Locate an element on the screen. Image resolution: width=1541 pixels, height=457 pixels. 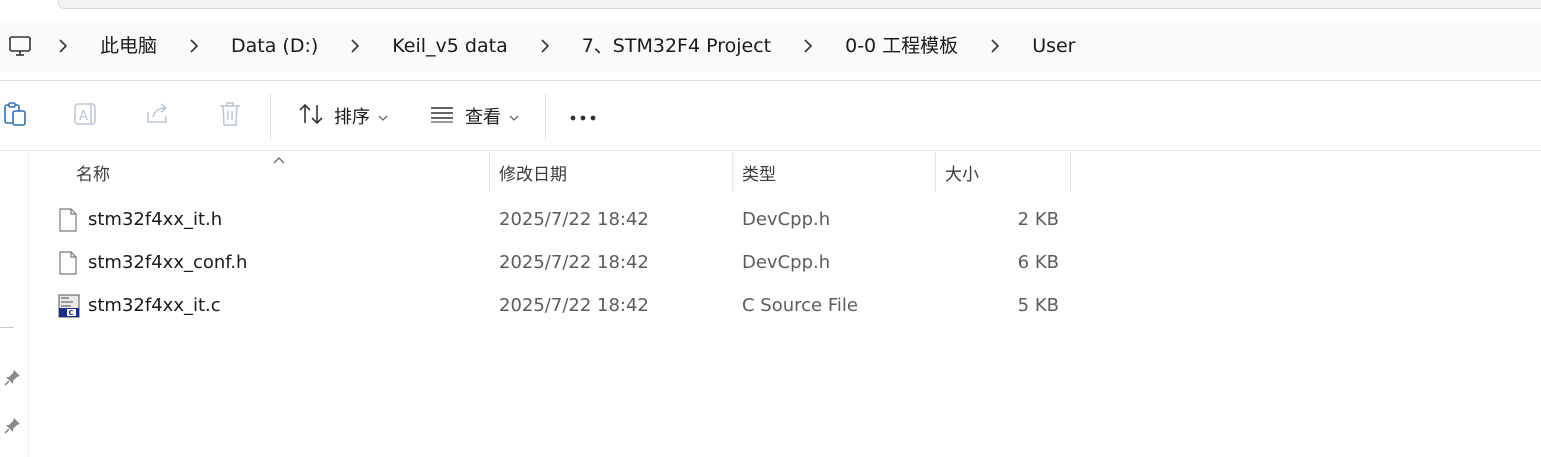
breadcrumb-this-pc: 此电脑 is located at coordinates (128, 46).